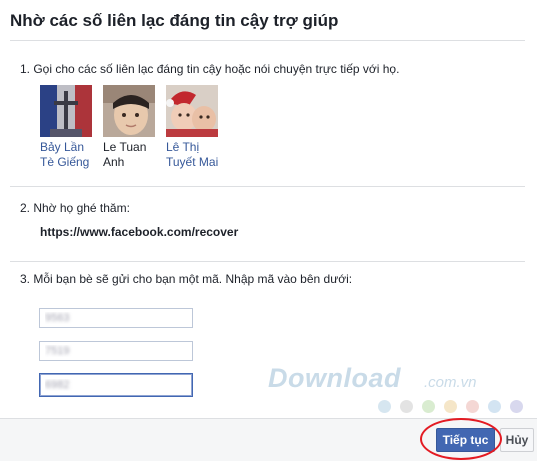  I want to click on contact-name-line1: Le Tuan, so click(125, 147).